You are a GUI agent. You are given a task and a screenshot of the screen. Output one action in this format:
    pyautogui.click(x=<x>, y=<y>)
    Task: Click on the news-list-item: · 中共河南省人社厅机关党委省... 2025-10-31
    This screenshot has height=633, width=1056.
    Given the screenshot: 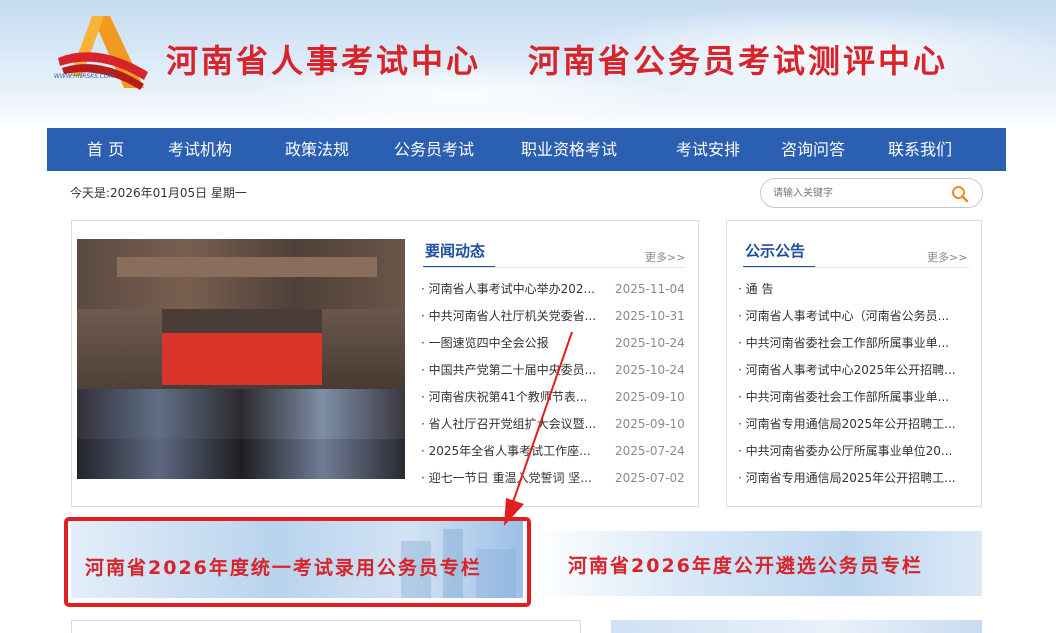 What is the action you would take?
    pyautogui.click(x=555, y=316)
    